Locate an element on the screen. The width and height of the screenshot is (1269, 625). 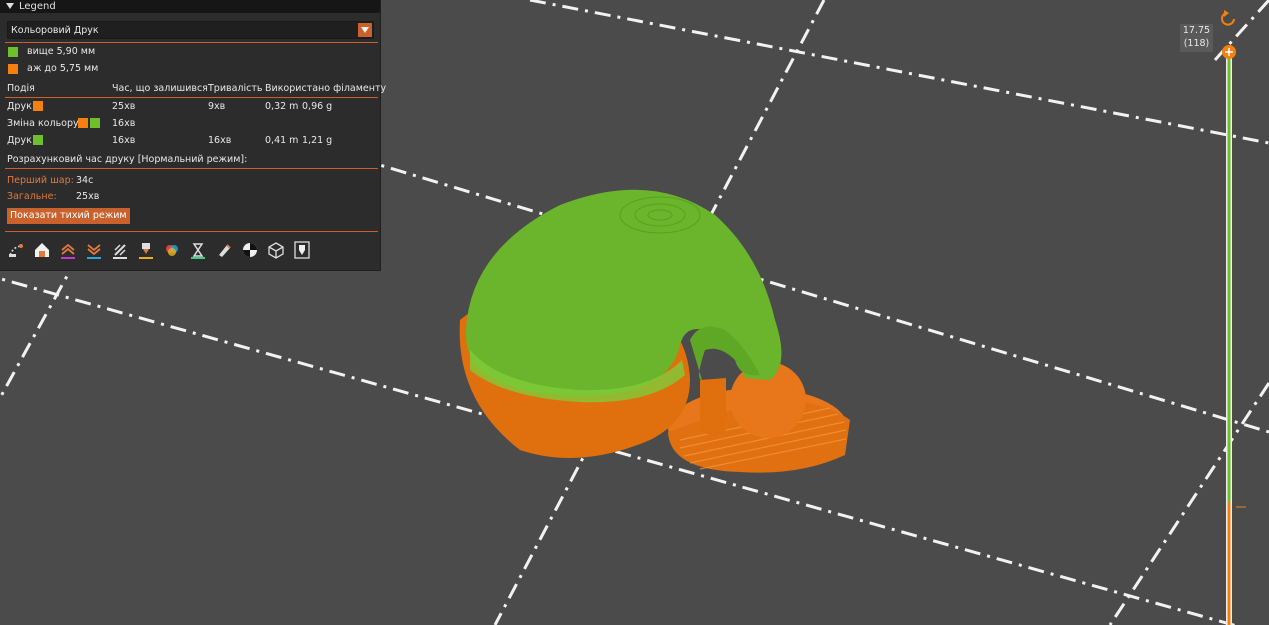
view-type-combo: Кольоровий Друк is located at coordinates (190, 30).